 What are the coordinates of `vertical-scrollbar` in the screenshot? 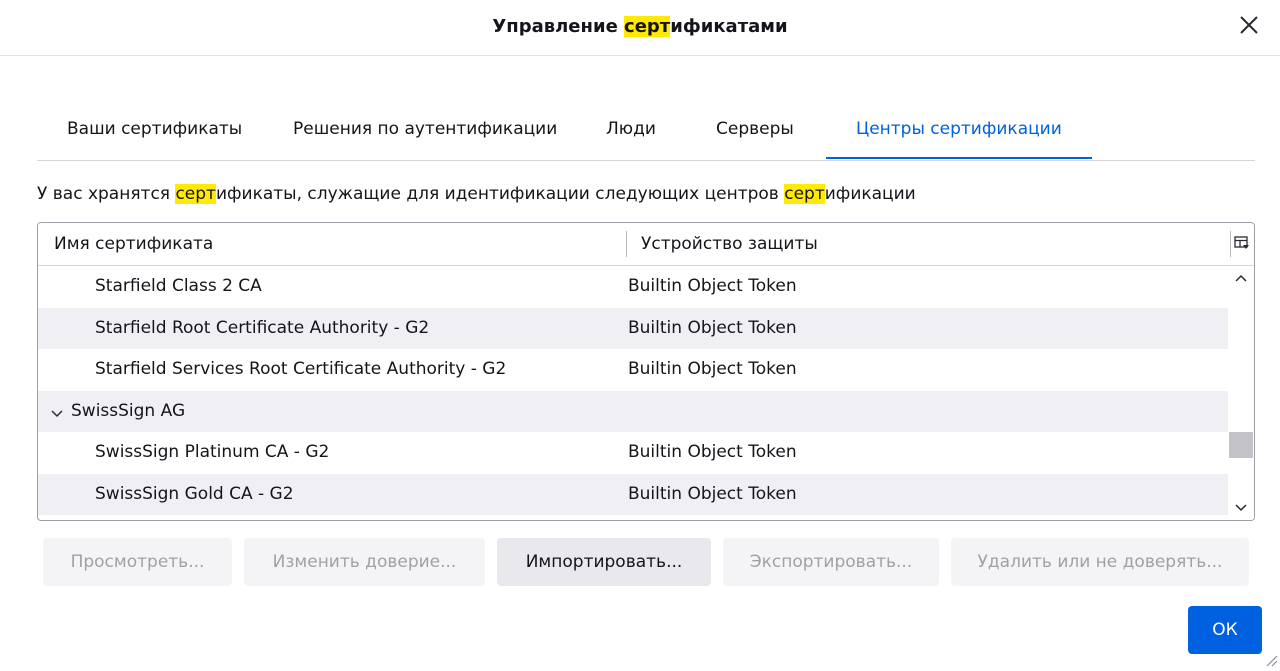 It's located at (1241, 393).